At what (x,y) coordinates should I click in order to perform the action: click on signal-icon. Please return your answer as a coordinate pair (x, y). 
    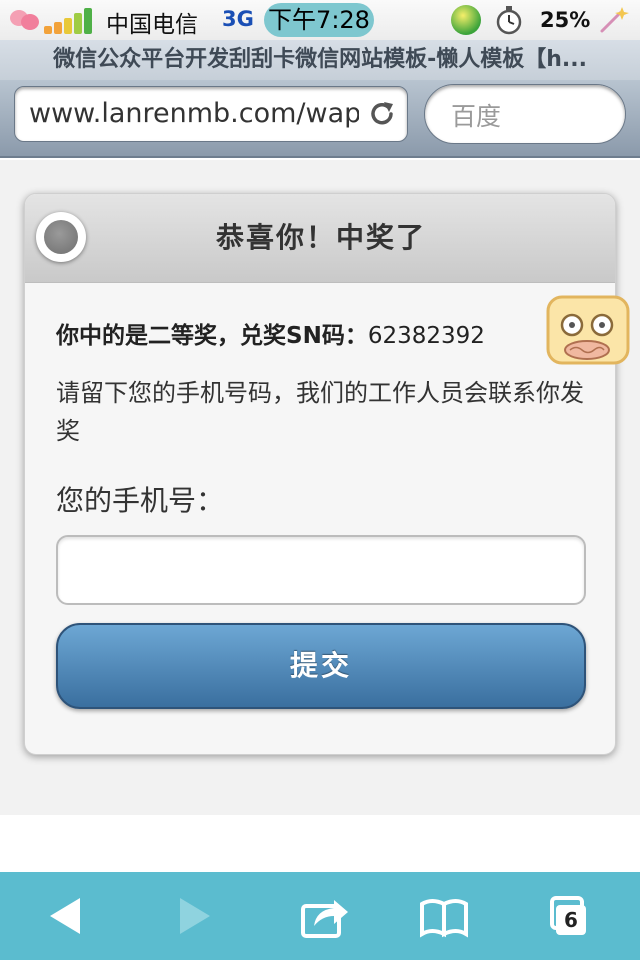
    Looking at the image, I should click on (70, 21).